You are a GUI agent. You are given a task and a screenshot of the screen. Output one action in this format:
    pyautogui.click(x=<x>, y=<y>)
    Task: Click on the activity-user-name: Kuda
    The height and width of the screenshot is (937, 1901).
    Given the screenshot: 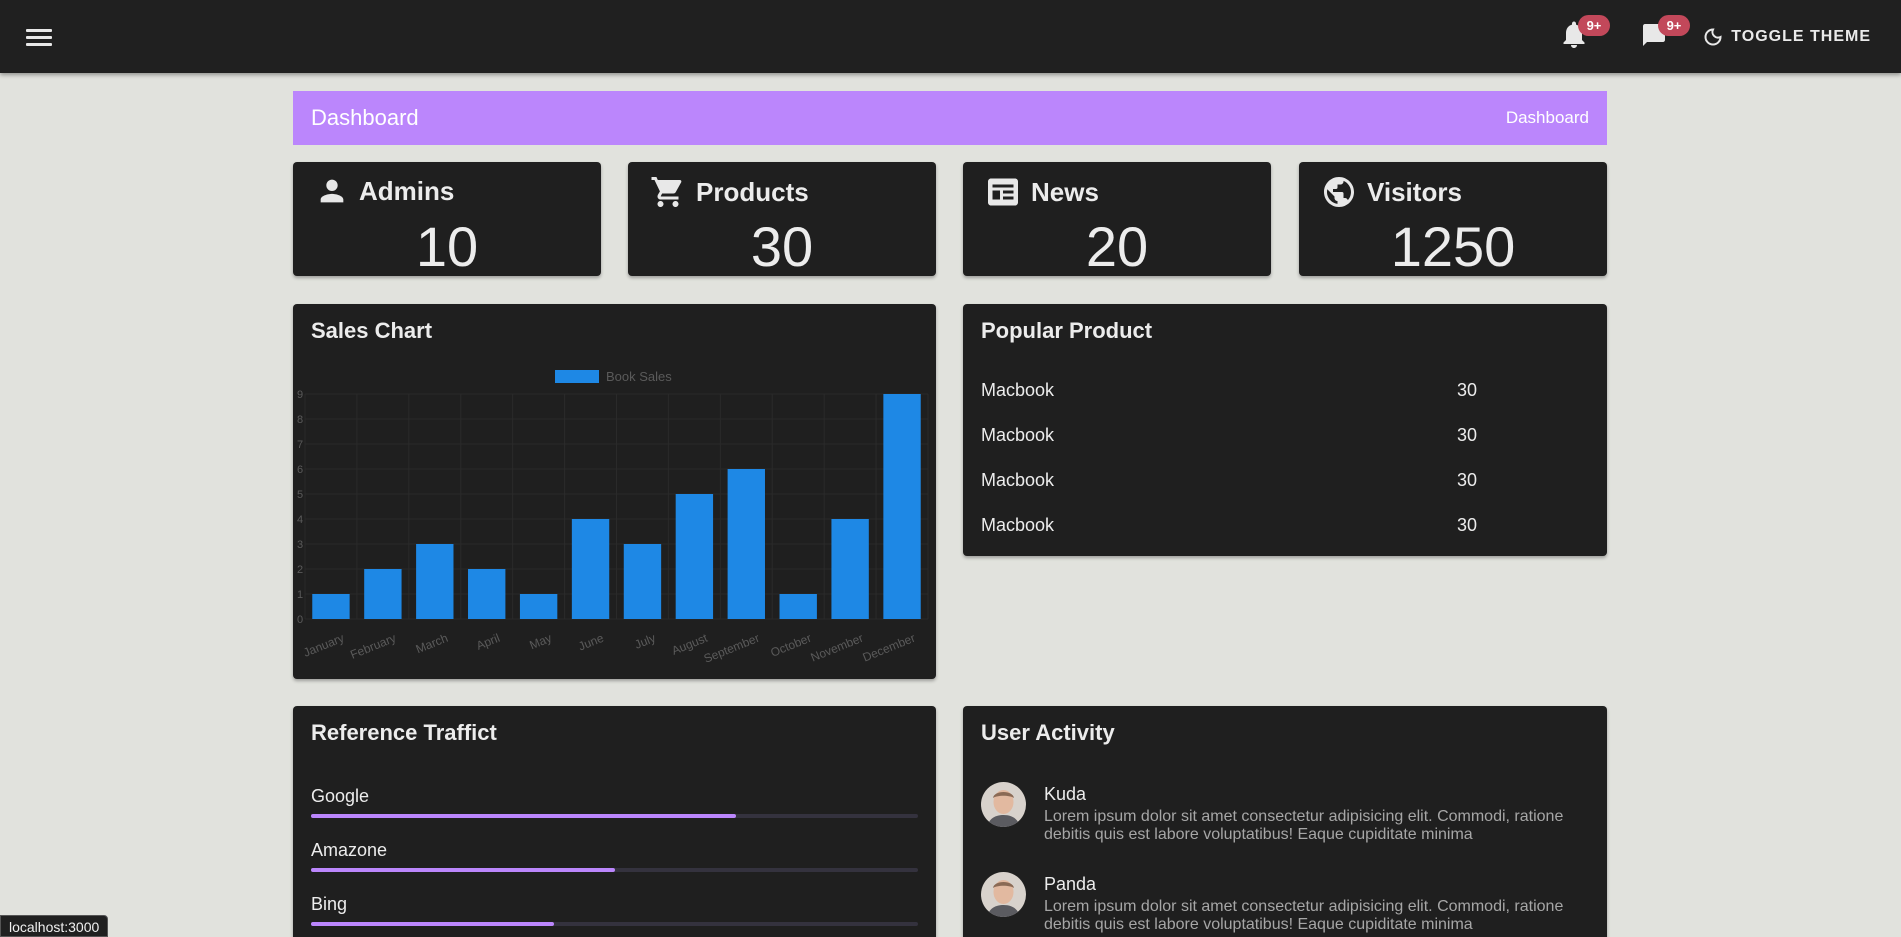 What is the action you would take?
    pyautogui.click(x=1065, y=794)
    